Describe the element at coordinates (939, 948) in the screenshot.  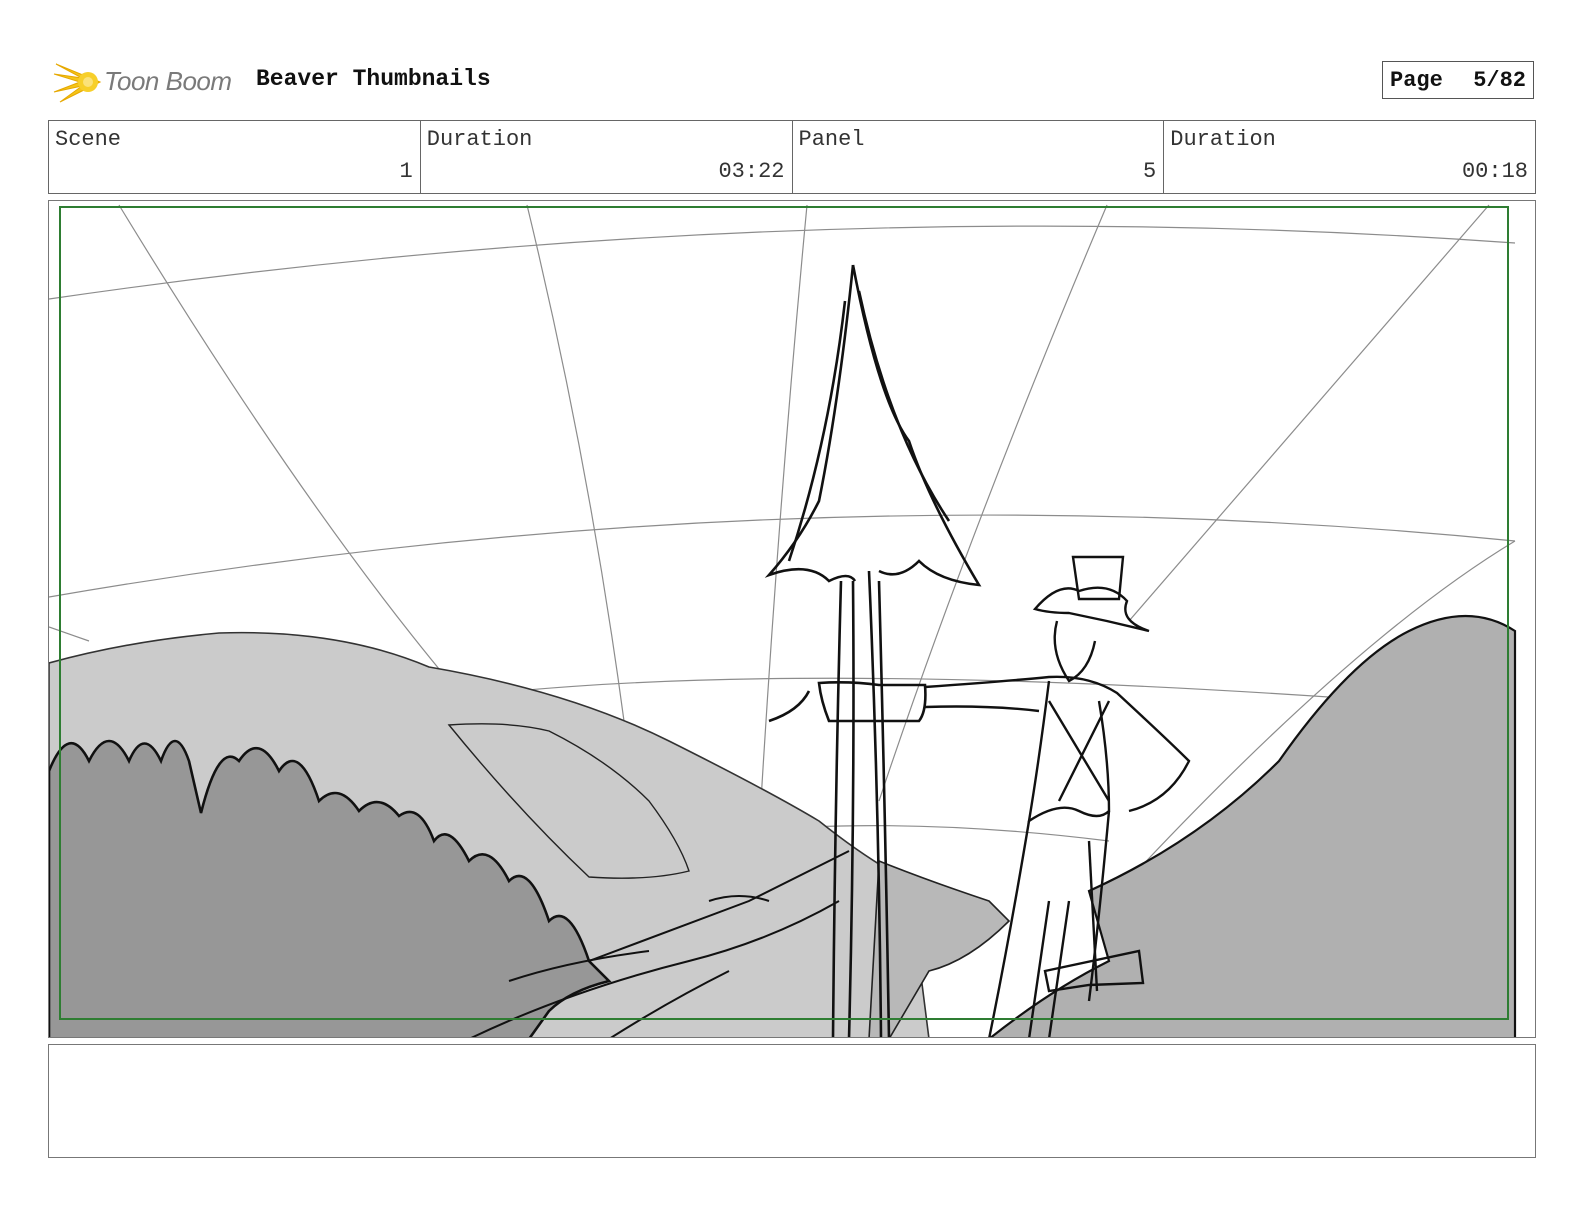
I see `hill-mid-center` at that location.